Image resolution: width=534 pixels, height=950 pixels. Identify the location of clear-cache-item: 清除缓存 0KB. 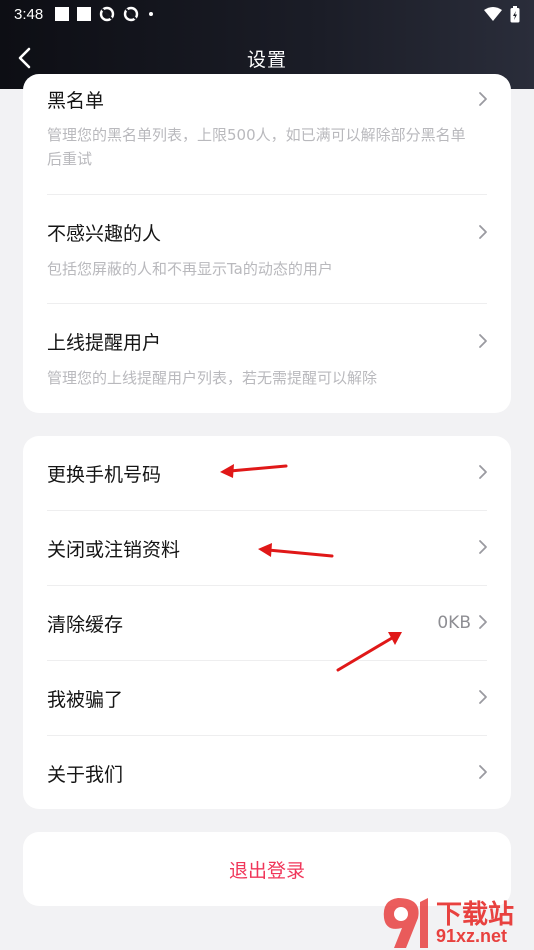
(267, 623).